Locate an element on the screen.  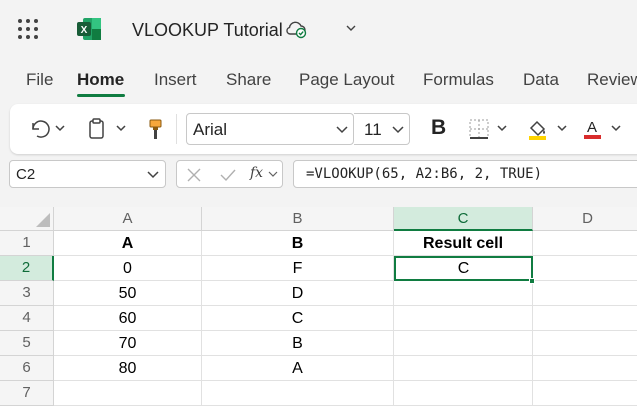
row-header-7: 7 is located at coordinates (27, 393).